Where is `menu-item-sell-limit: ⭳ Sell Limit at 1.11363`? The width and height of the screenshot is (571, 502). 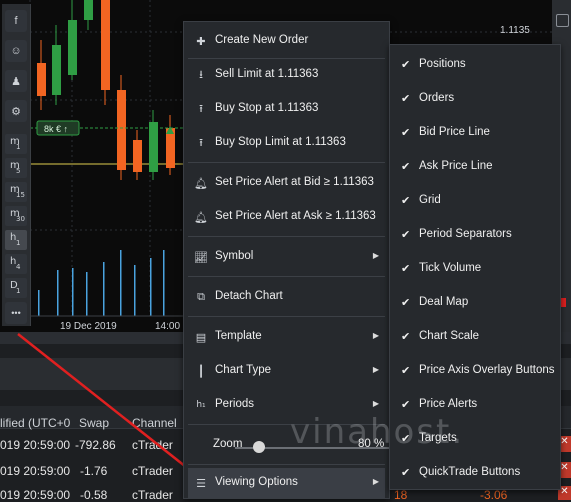
menu-item-sell-limit: ⭳ Sell Limit at 1.11363 is located at coordinates (286, 75).